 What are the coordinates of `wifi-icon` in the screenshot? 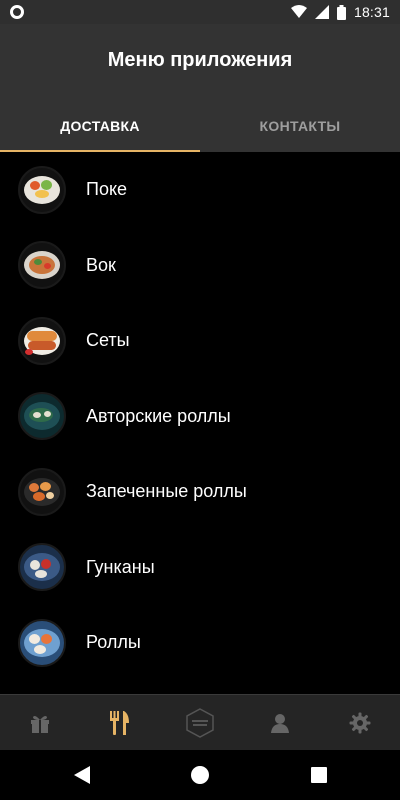 It's located at (298, 11).